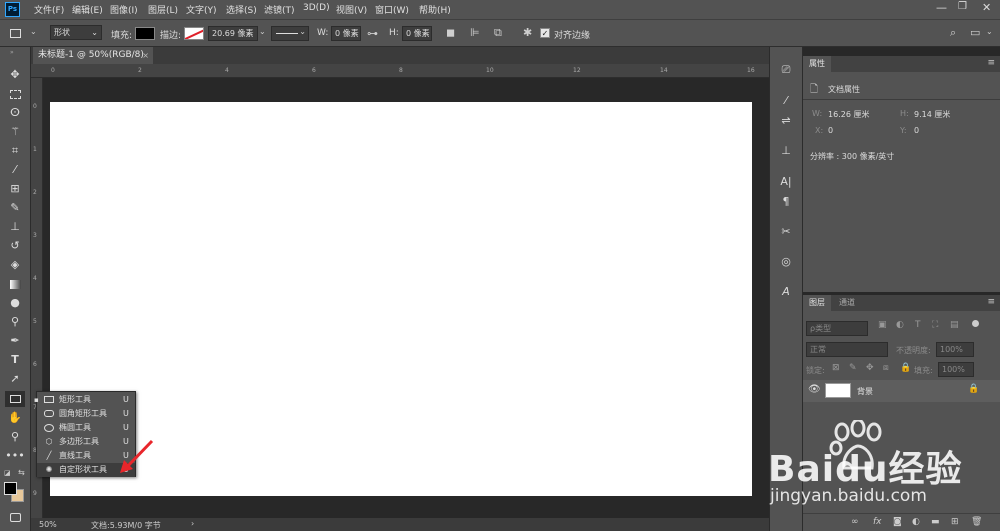 This screenshot has height=531, width=1000. What do you see at coordinates (15, 418) in the screenshot?
I see `hand-tool-icon: ✋` at bounding box center [15, 418].